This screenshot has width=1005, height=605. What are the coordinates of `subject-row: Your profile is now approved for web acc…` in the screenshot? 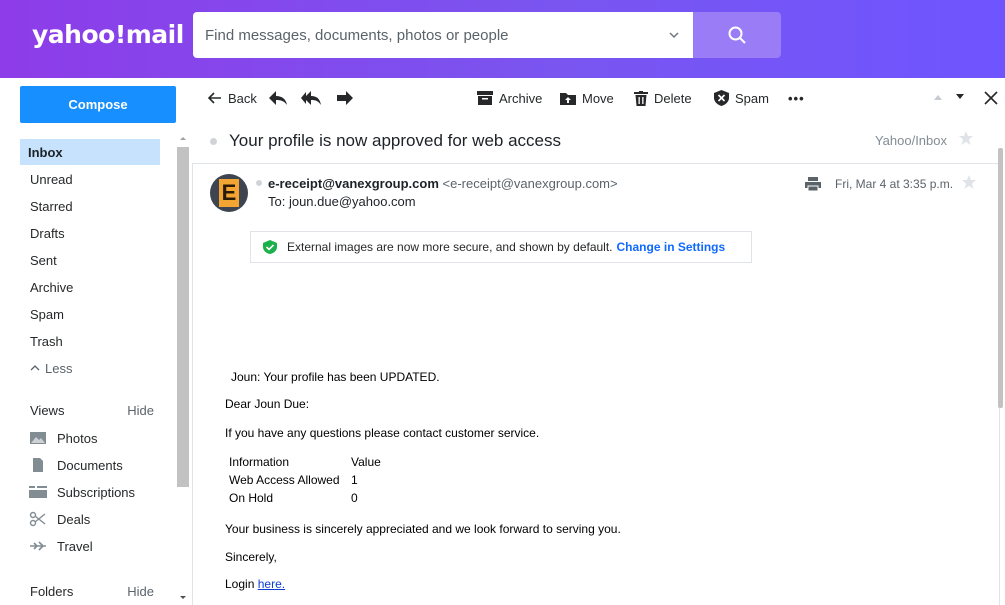 It's located at (598, 142).